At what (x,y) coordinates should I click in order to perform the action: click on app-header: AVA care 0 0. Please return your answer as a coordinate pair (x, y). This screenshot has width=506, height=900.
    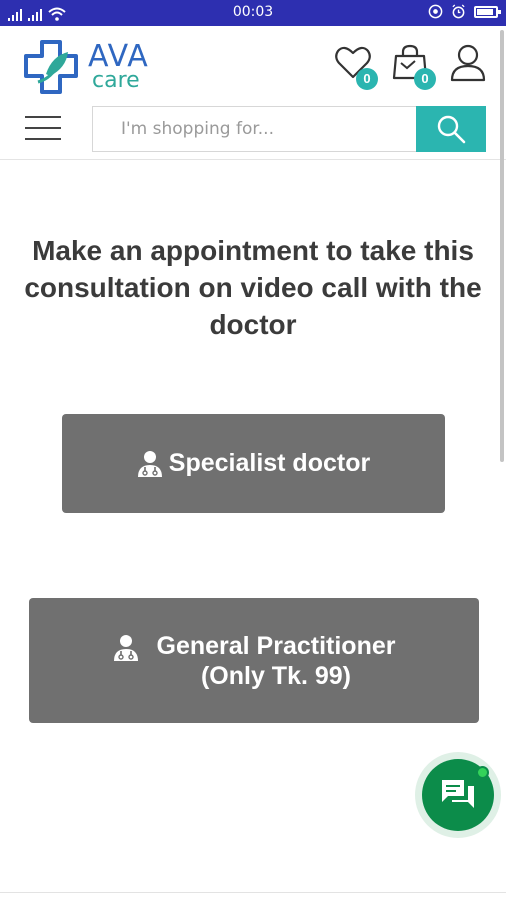
    Looking at the image, I should click on (253, 93).